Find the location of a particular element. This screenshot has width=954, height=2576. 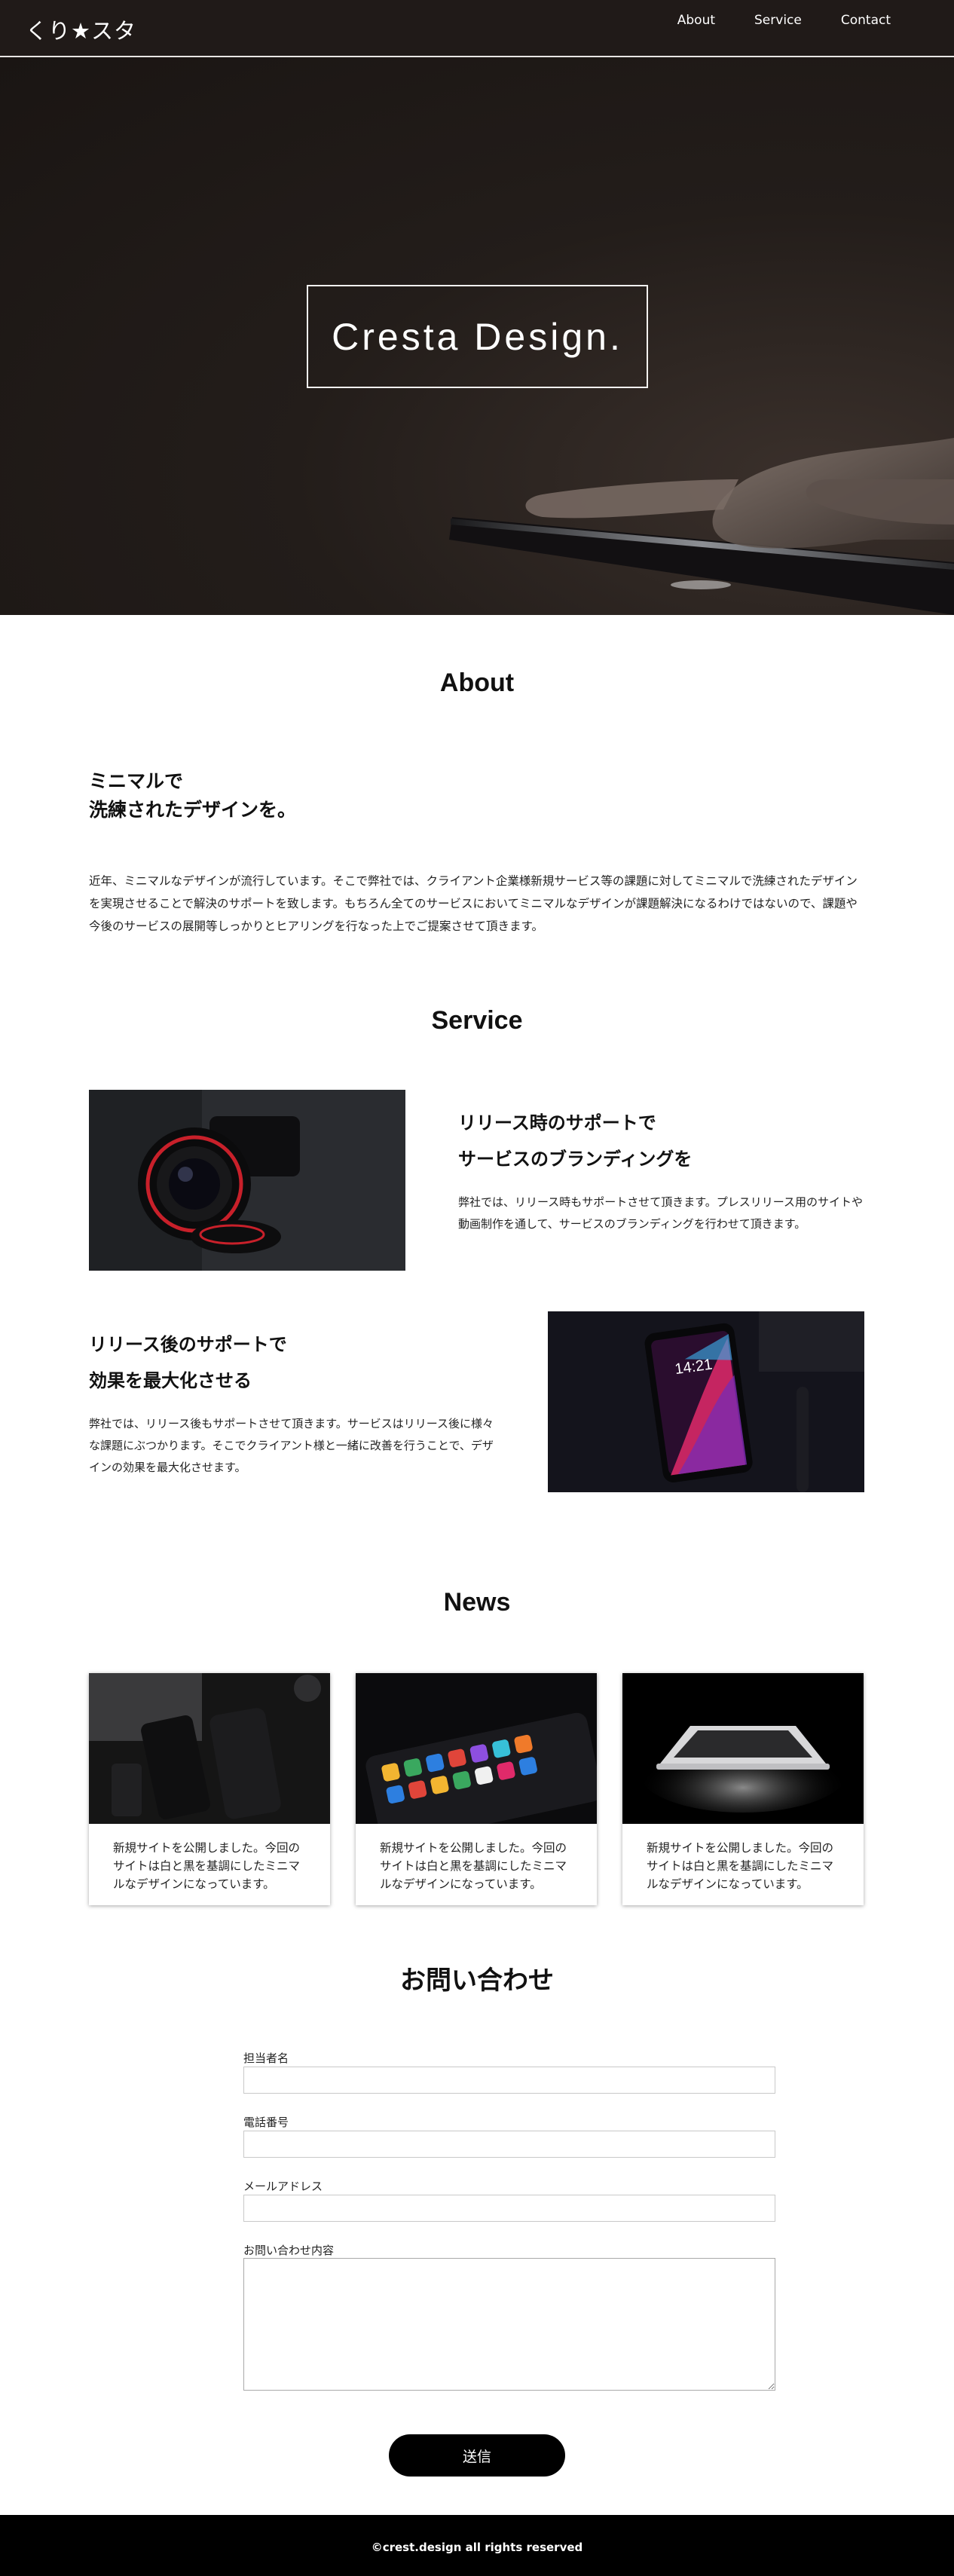

news-title: News is located at coordinates (477, 1603).